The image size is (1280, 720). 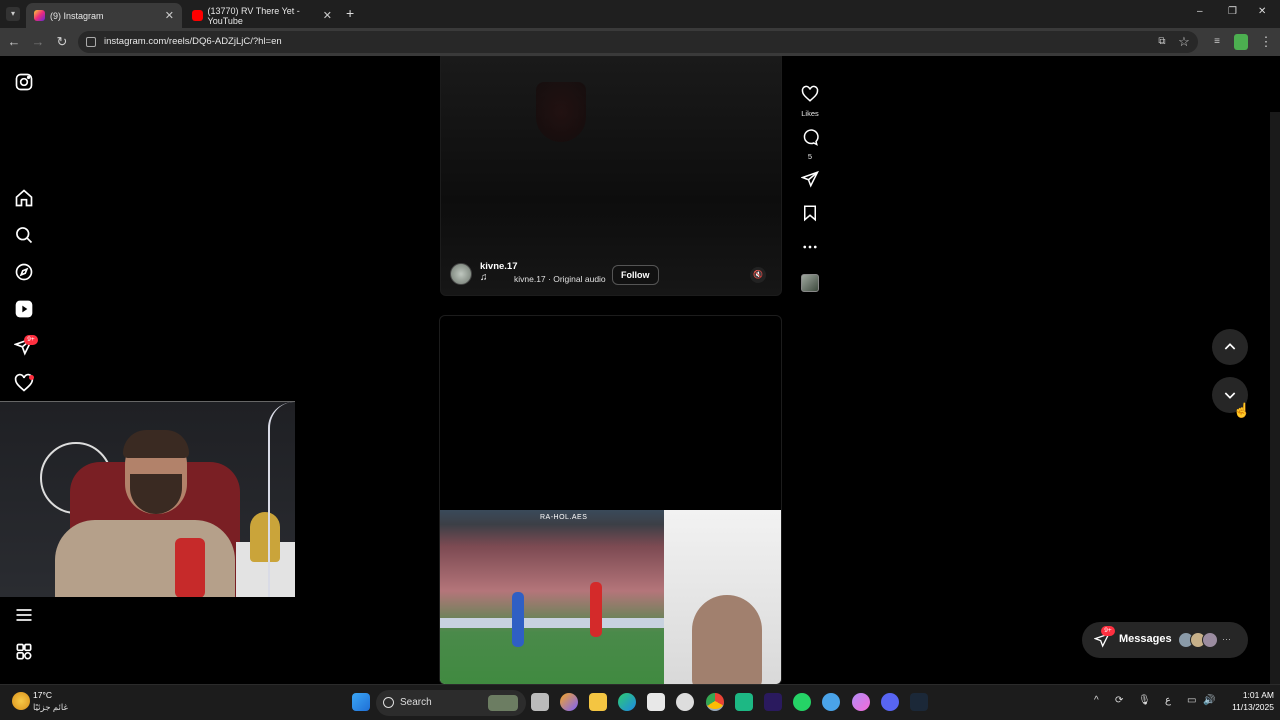 What do you see at coordinates (727, 639) in the screenshot?
I see `reactor-face` at bounding box center [727, 639].